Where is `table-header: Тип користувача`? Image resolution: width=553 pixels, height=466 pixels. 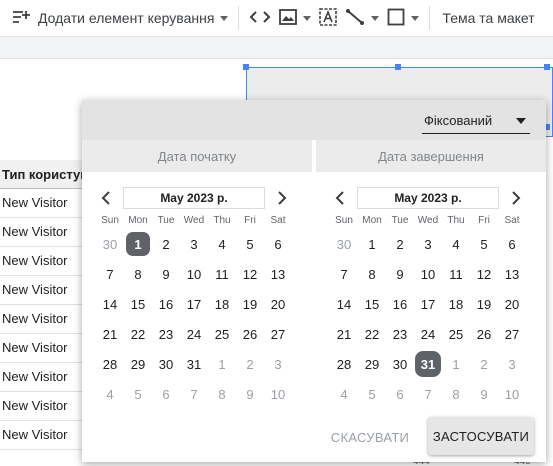 table-header: Тип користувача is located at coordinates (45, 174).